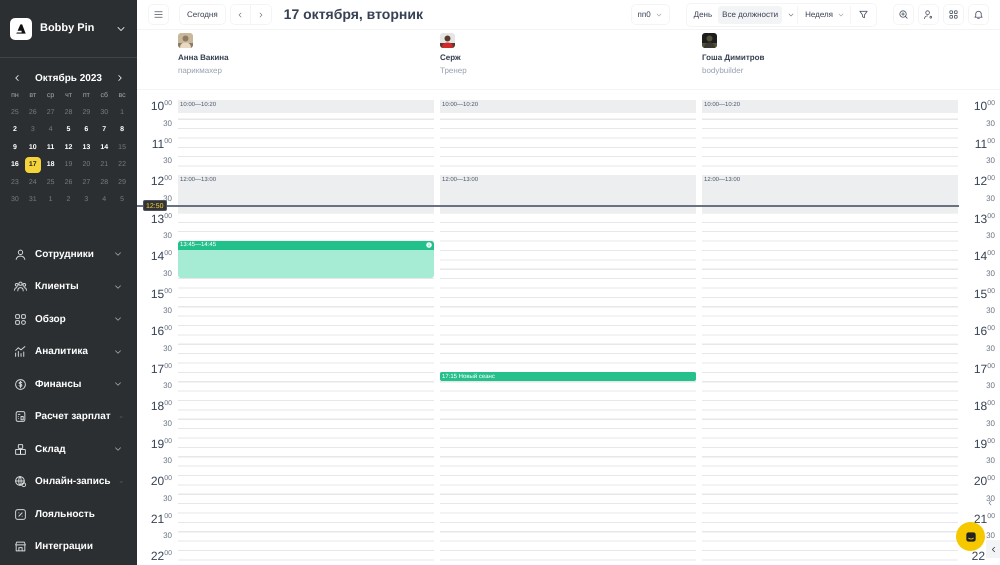  I want to click on chat-icon, so click(971, 537).